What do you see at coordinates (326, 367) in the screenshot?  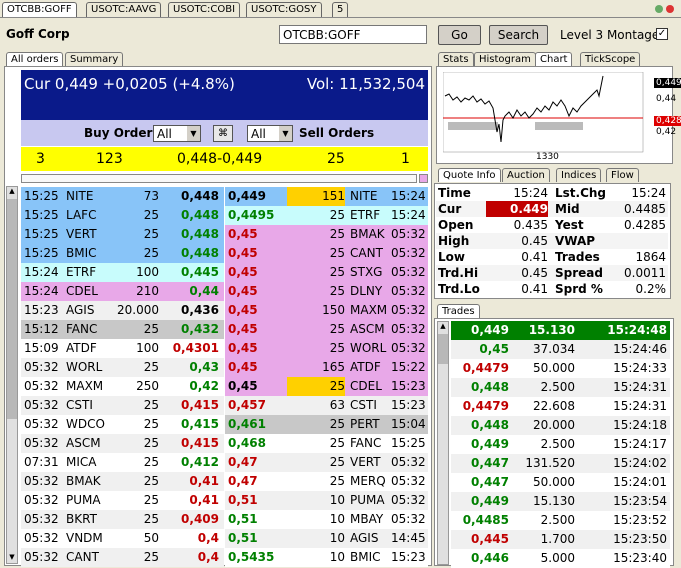 I see `ask-row: 0,45 165 ATDF 15:22` at bounding box center [326, 367].